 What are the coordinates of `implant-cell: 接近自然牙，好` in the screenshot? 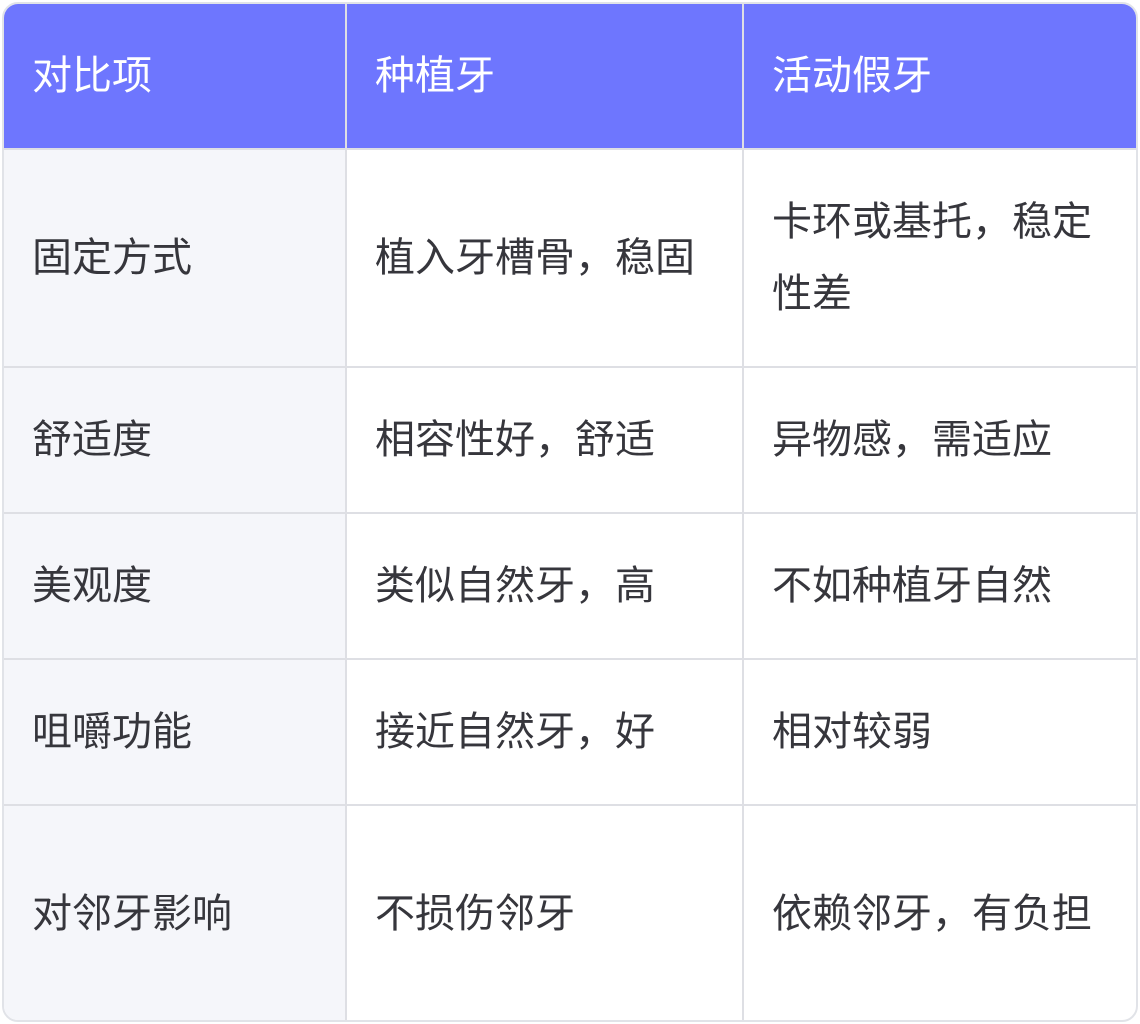 It's located at (544, 732).